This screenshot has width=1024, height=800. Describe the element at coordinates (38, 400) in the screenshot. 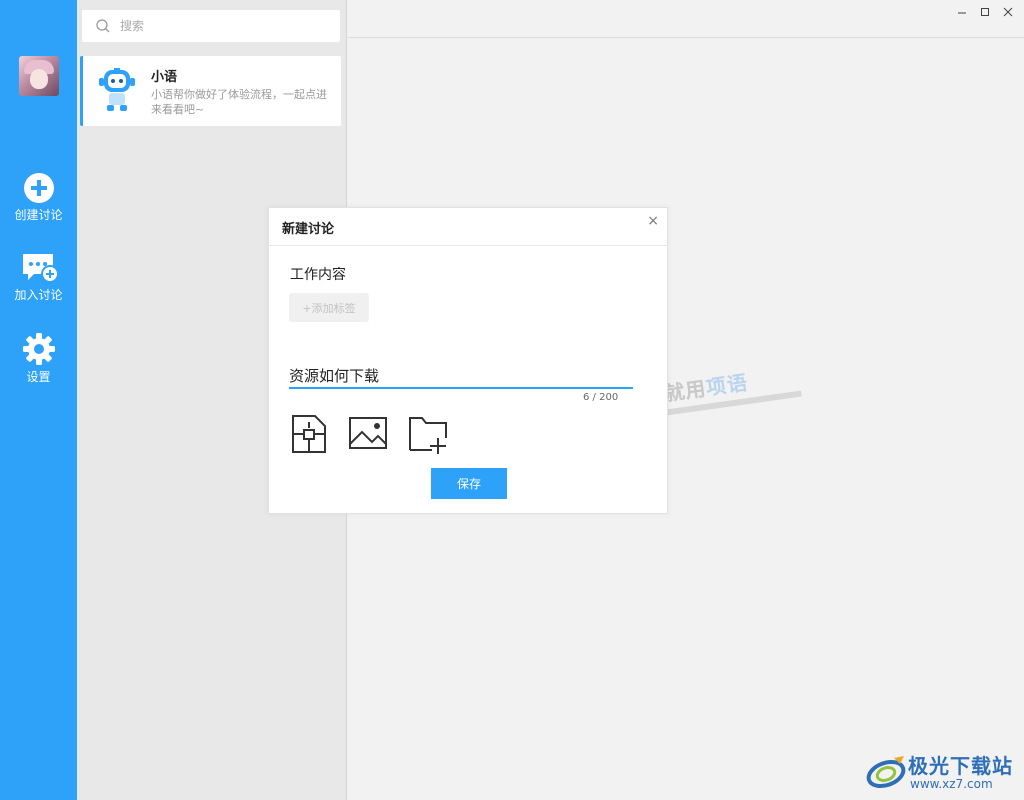

I see `sidebar: 创建讨论 加入讨论 设置` at that location.